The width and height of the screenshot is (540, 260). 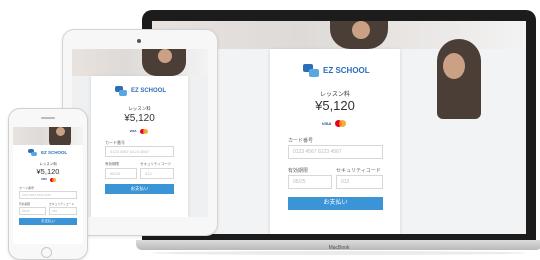 What do you see at coordinates (48, 118) in the screenshot?
I see `phone-speaker` at bounding box center [48, 118].